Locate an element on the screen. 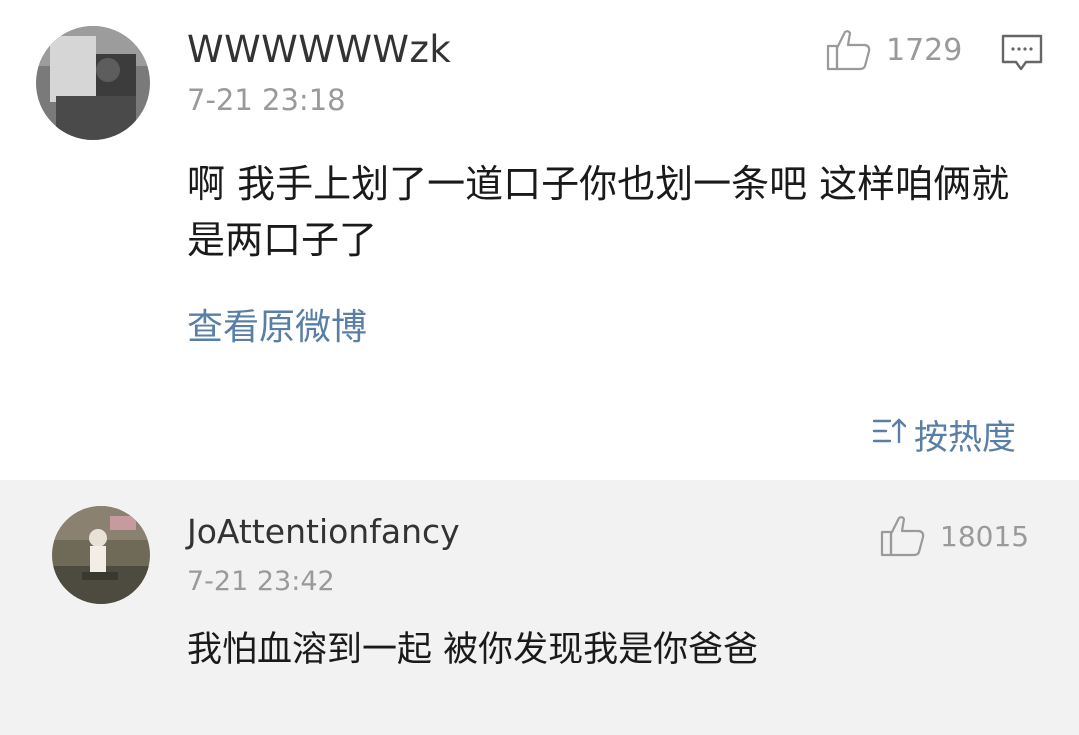 The width and height of the screenshot is (1079, 735). sort-by-hot-button: 按热度 is located at coordinates (944, 434).